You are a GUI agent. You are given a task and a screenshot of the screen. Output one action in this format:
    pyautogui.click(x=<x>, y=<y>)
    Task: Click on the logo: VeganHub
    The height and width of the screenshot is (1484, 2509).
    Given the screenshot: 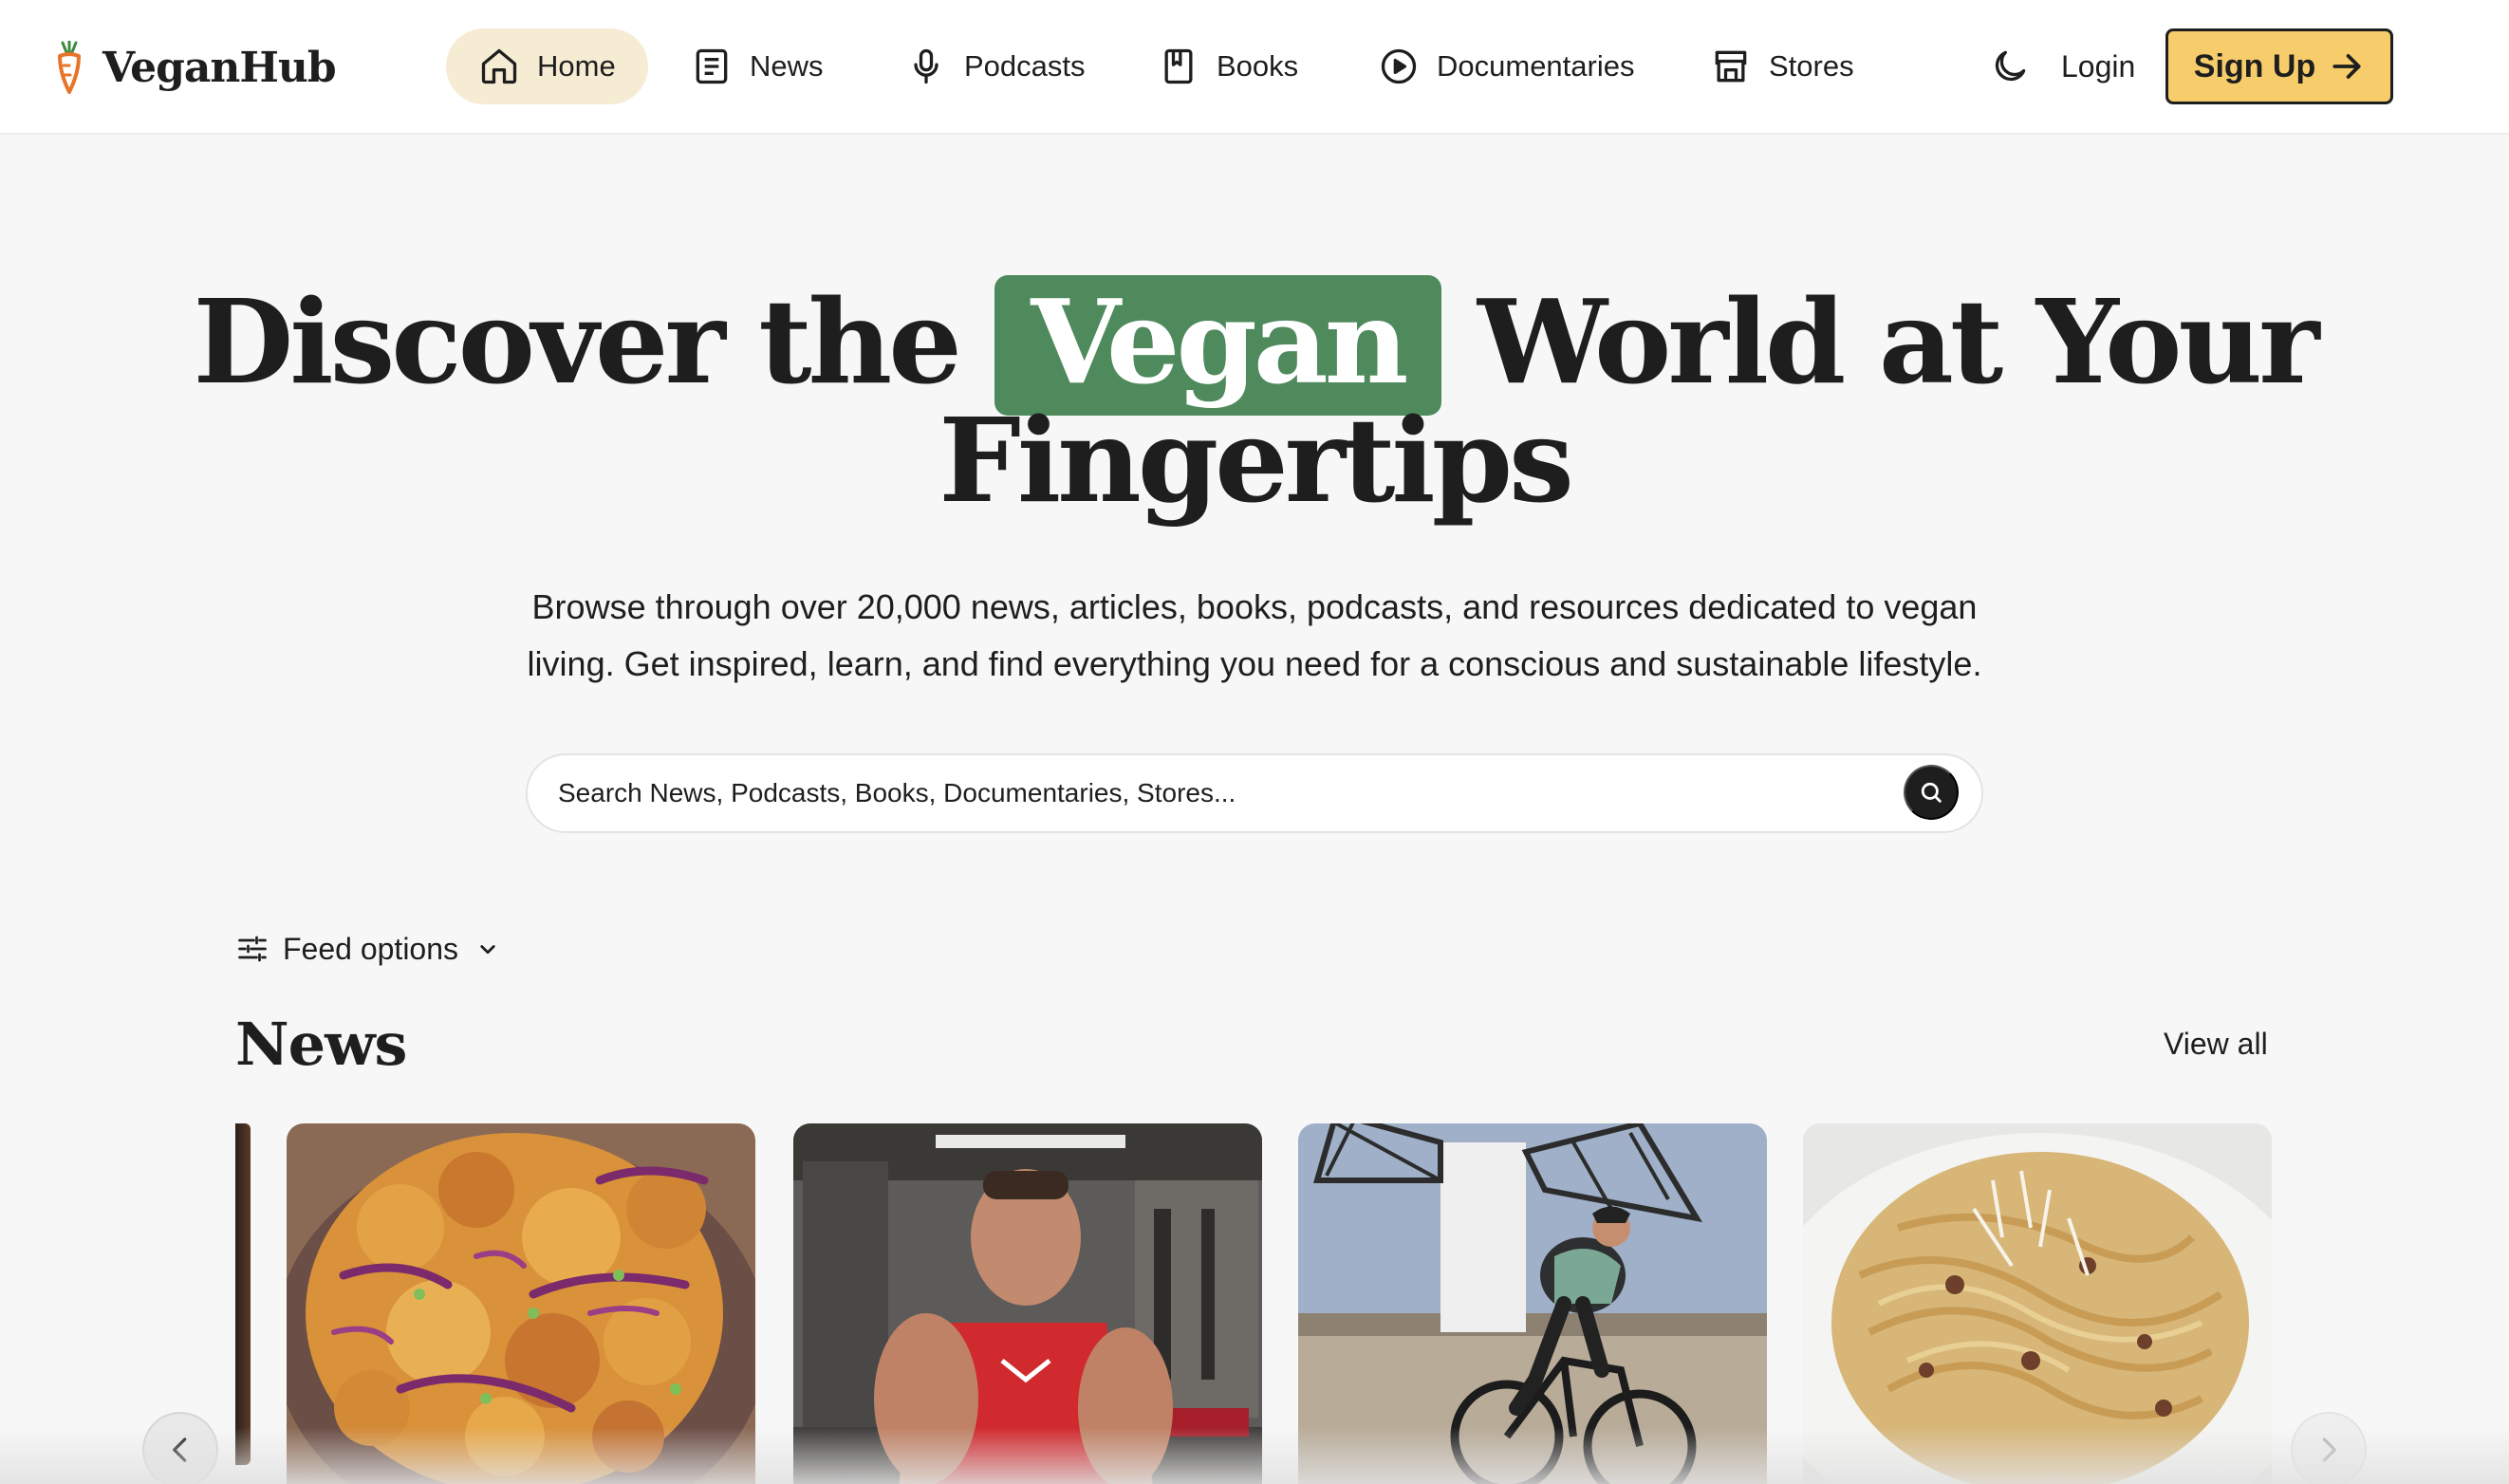 What is the action you would take?
    pyautogui.click(x=195, y=67)
    